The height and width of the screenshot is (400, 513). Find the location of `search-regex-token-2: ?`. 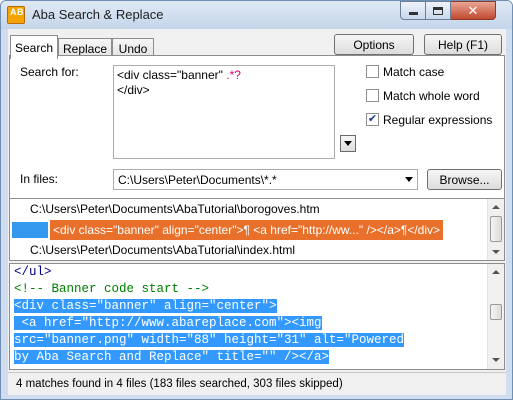

search-regex-token-2: ? is located at coordinates (237, 75).